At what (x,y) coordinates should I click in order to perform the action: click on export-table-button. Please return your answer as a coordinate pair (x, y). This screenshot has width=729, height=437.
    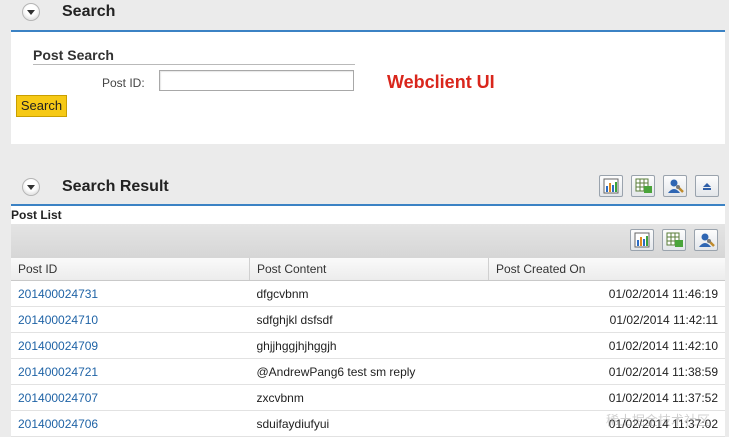
    Looking at the image, I should click on (643, 186).